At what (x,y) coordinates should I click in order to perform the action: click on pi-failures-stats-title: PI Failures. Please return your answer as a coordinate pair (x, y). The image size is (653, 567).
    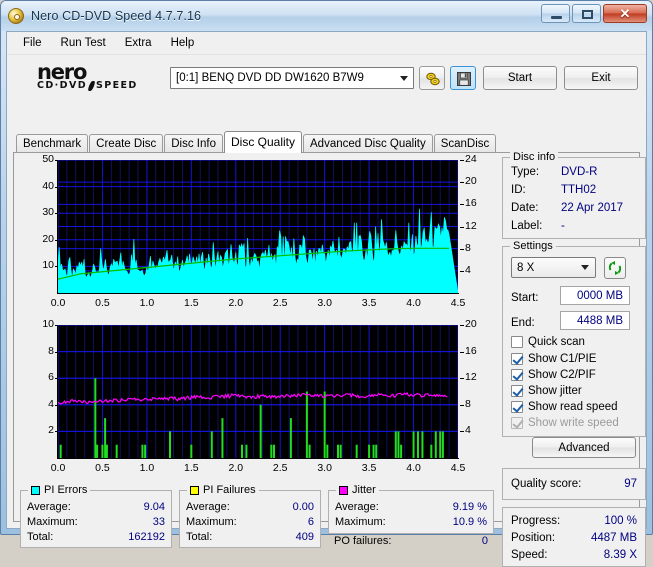
    Looking at the image, I should click on (223, 490).